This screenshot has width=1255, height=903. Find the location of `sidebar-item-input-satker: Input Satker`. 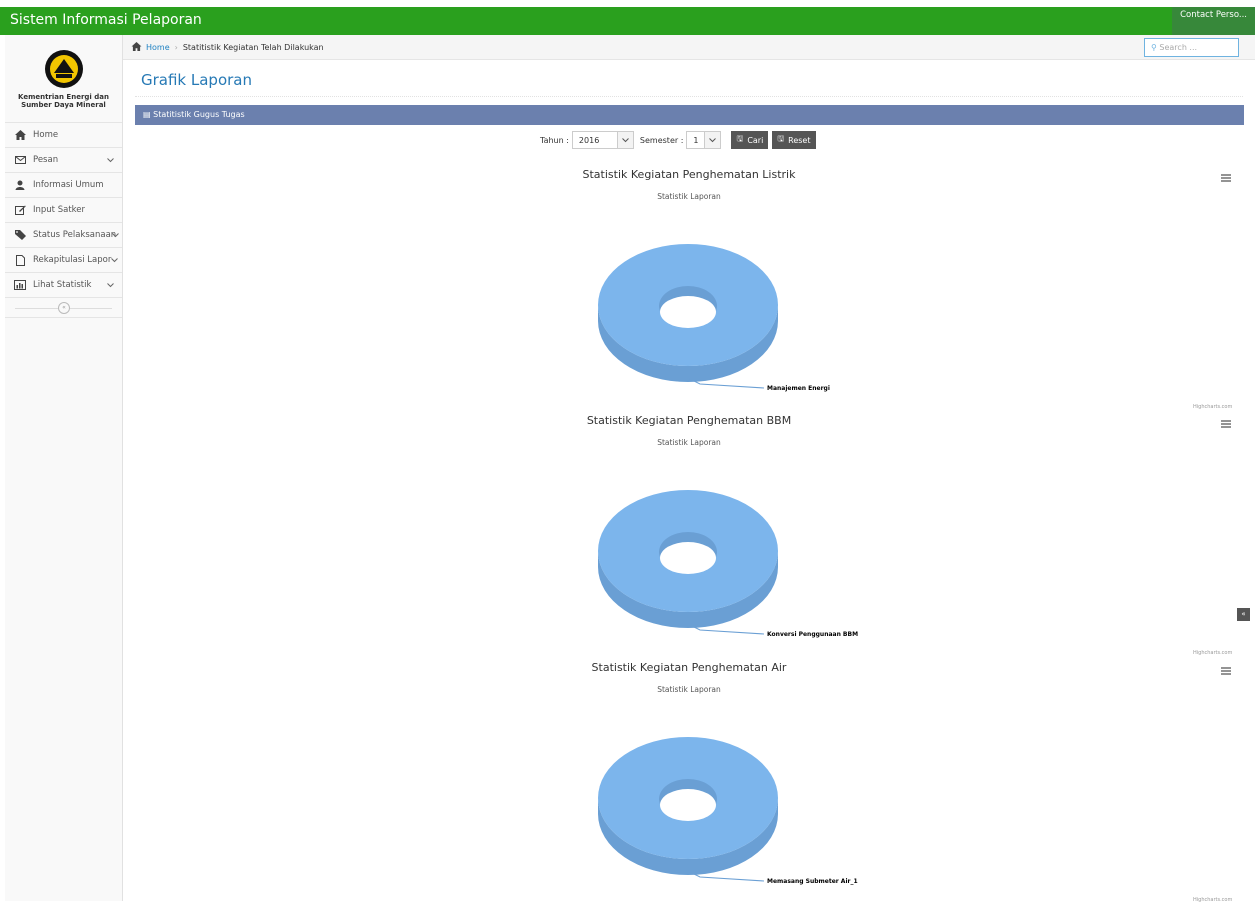

sidebar-item-input-satker: Input Satker is located at coordinates (63, 210).